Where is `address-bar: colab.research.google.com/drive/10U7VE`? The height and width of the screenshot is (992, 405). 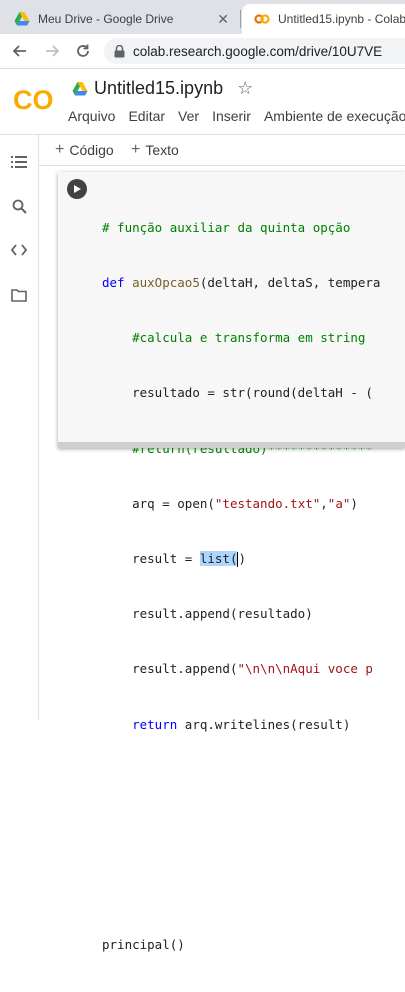
address-bar: colab.research.google.com/drive/10U7VE is located at coordinates (254, 51).